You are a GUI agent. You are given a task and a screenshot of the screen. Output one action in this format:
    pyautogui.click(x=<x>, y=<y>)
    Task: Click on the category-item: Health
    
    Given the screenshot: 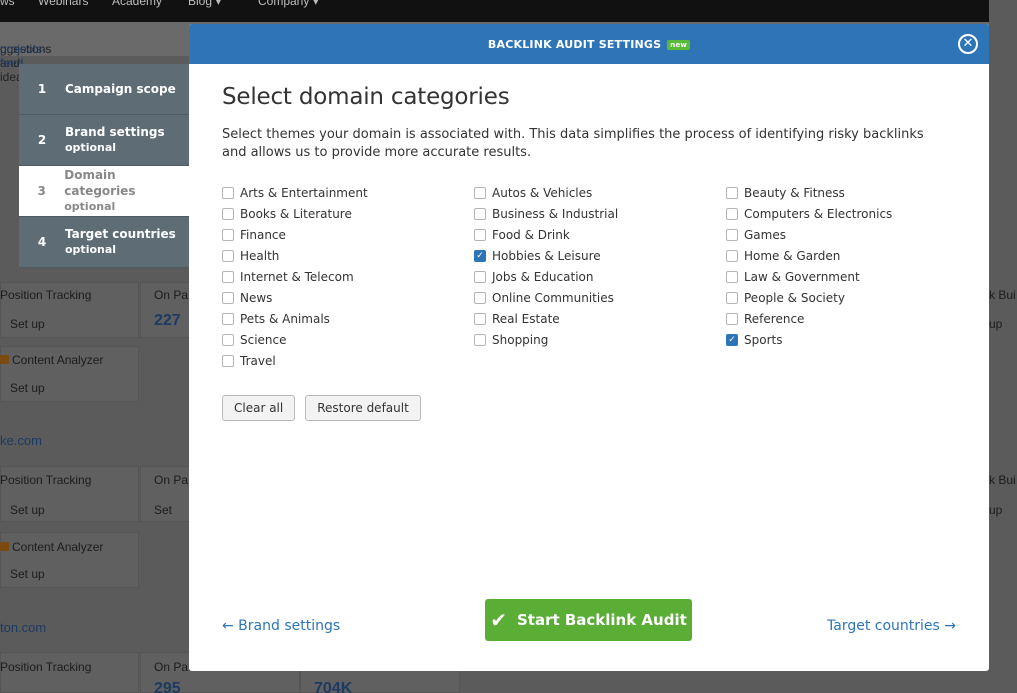 What is the action you would take?
    pyautogui.click(x=250, y=255)
    